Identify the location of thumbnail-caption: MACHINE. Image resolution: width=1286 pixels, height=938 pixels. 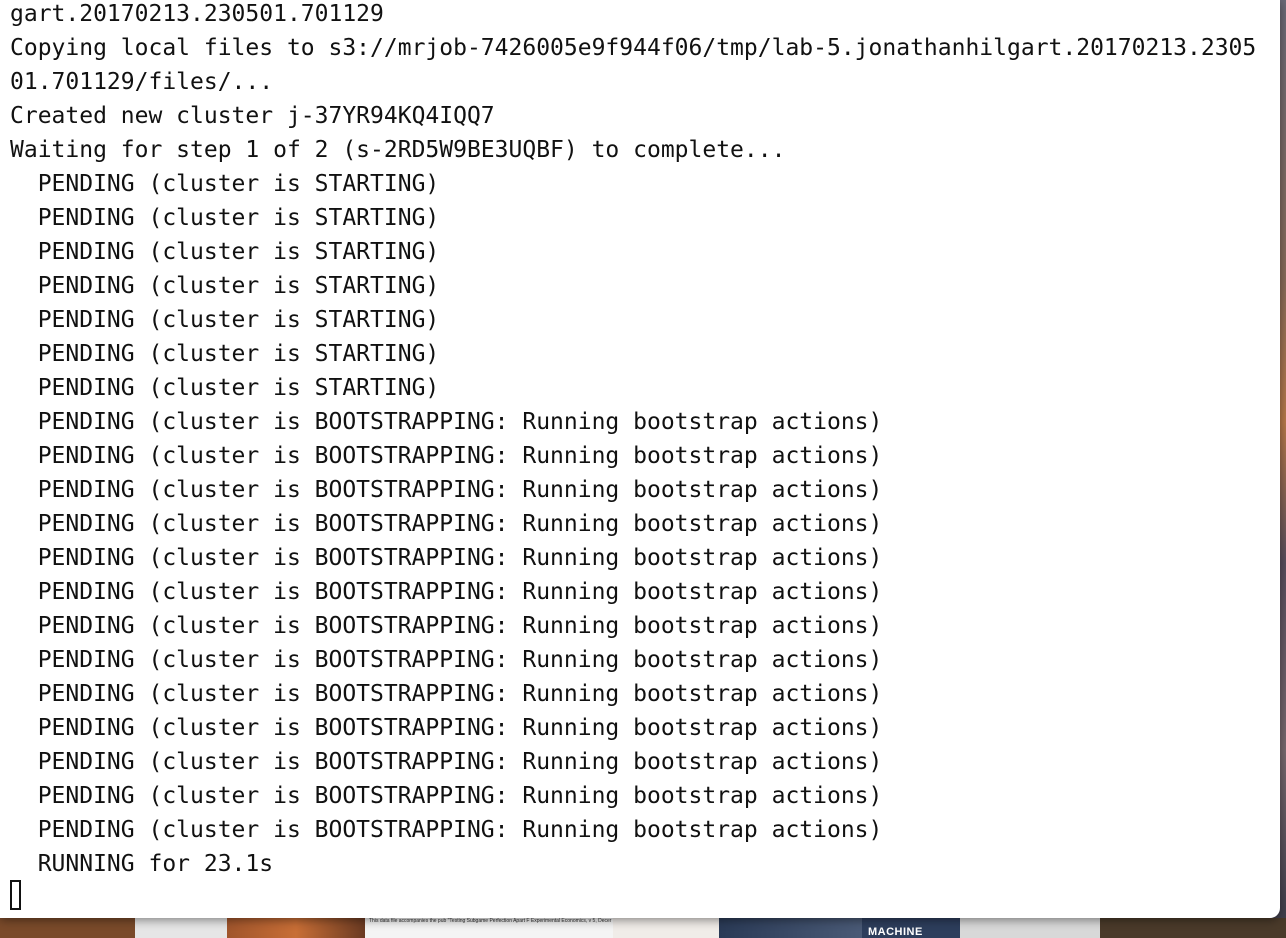
(895, 932).